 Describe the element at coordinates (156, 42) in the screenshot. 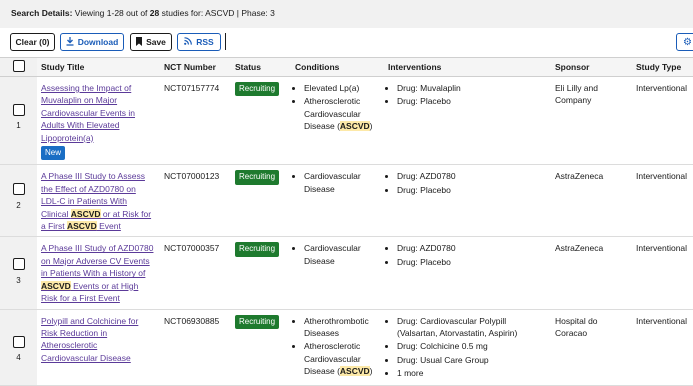

I see `save-button-label: Save` at that location.